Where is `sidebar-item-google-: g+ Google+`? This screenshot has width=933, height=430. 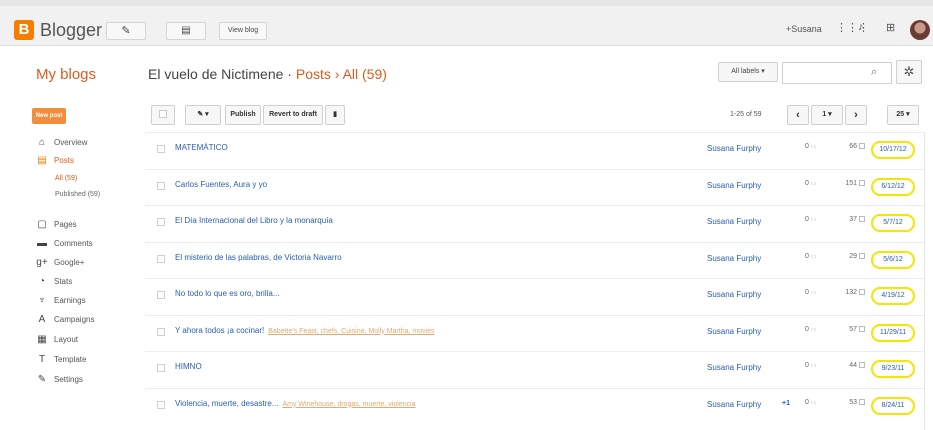 sidebar-item-google-: g+ Google+ is located at coordinates (60, 262).